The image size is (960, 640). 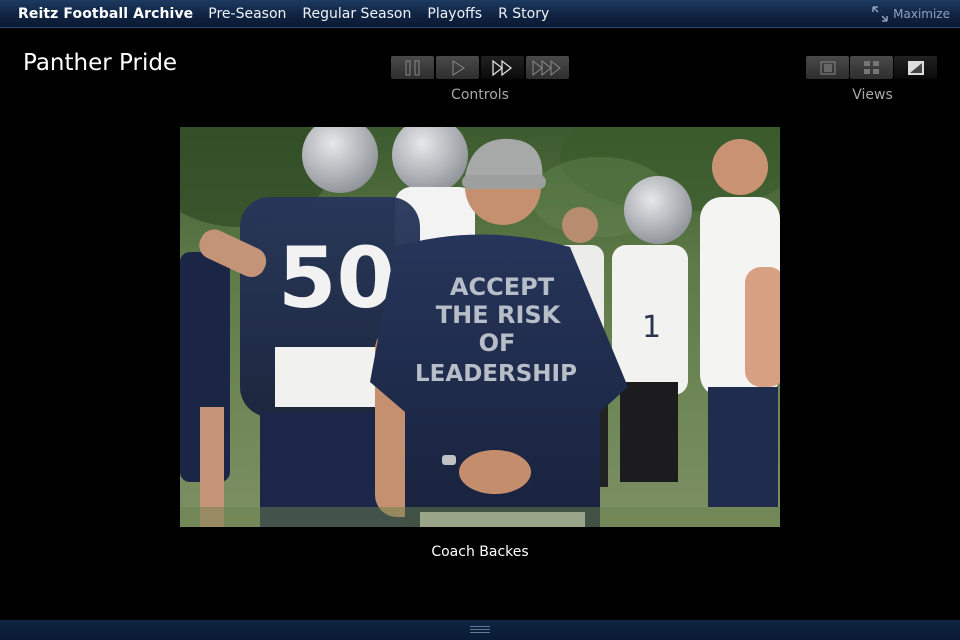 I want to click on fullscreen-view-button, so click(x=915, y=67).